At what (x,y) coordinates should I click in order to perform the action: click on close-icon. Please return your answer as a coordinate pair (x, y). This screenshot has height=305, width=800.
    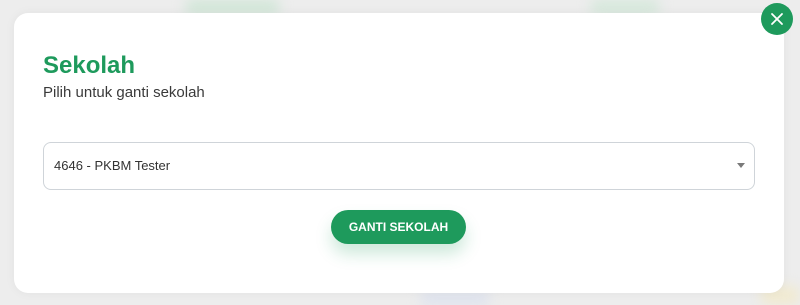
    Looking at the image, I should click on (777, 19).